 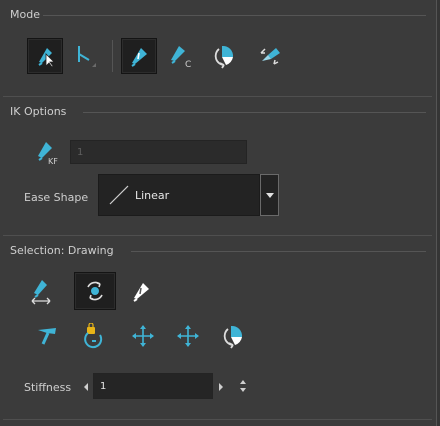 What do you see at coordinates (56, 197) in the screenshot?
I see `ease-shape-label: Ease Shape` at bounding box center [56, 197].